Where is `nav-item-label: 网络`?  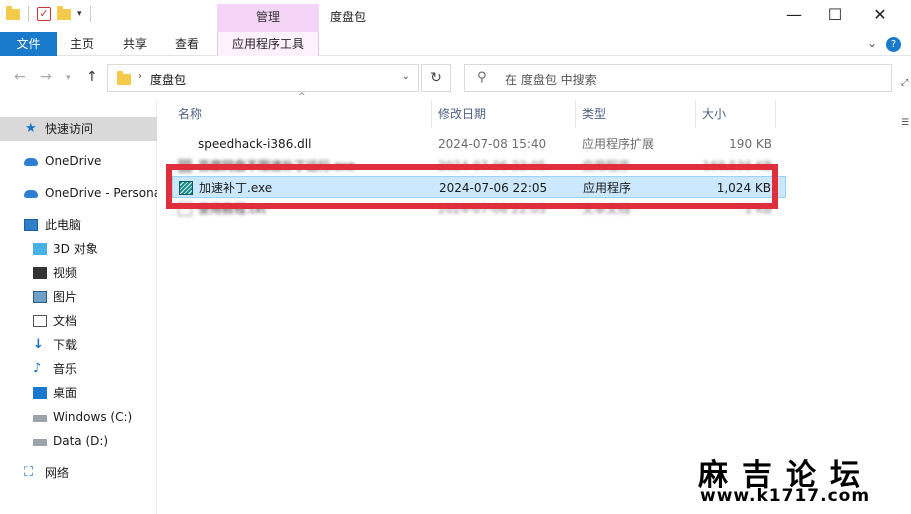 nav-item-label: 网络 is located at coordinates (57, 473).